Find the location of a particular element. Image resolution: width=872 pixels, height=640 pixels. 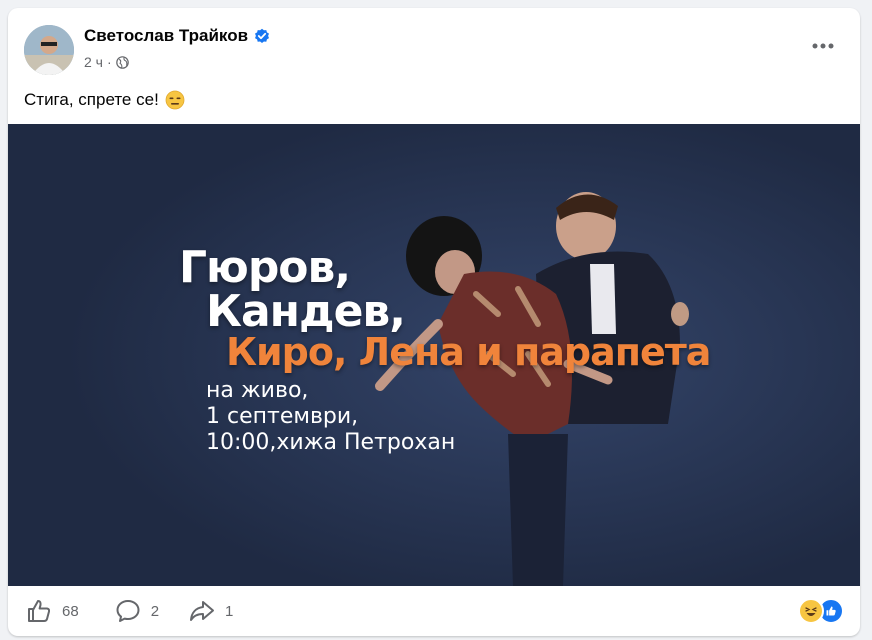

thumbs-up-icon is located at coordinates (39, 611).